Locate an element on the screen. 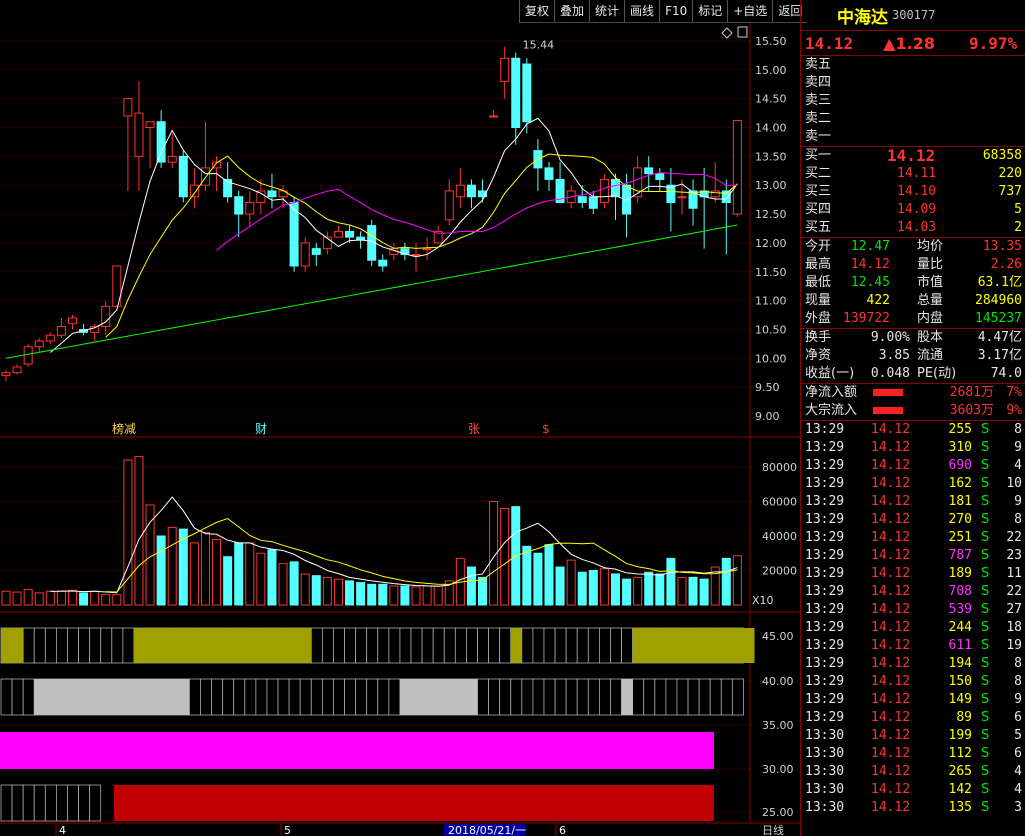 The height and width of the screenshot is (836, 1025). stat-label: 内盘 is located at coordinates (930, 318).